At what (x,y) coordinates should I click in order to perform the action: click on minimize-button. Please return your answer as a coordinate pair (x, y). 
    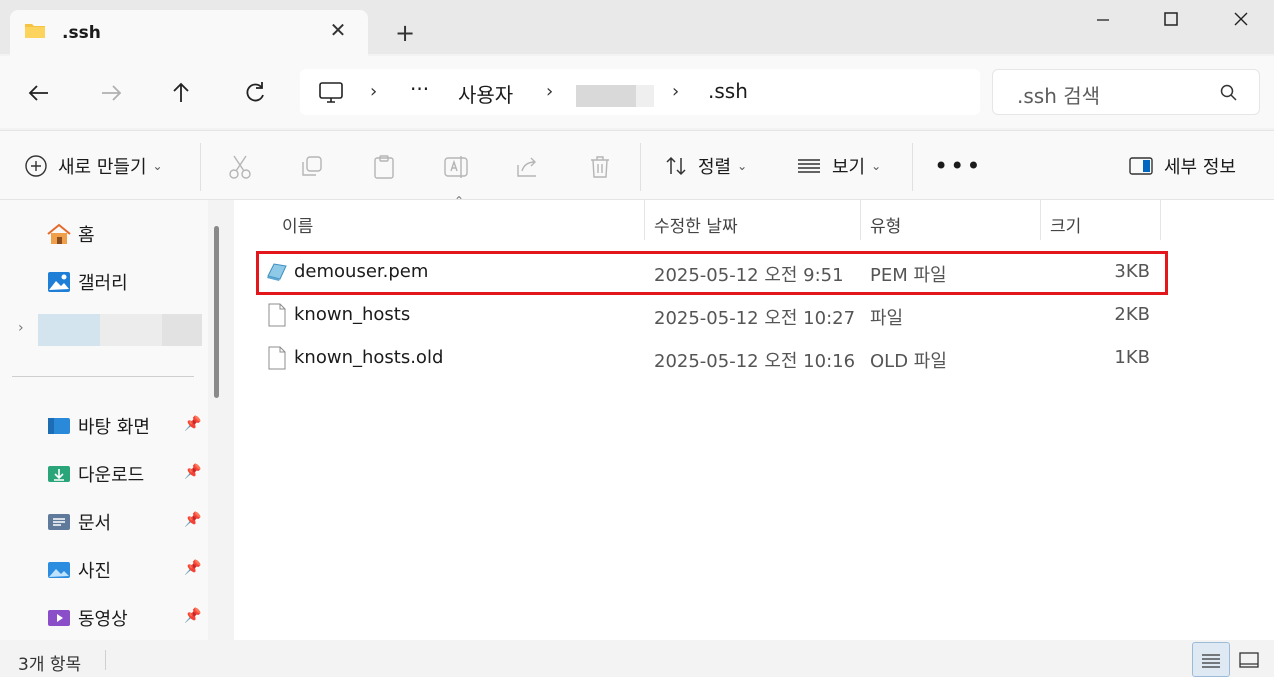
    Looking at the image, I should click on (1103, 19).